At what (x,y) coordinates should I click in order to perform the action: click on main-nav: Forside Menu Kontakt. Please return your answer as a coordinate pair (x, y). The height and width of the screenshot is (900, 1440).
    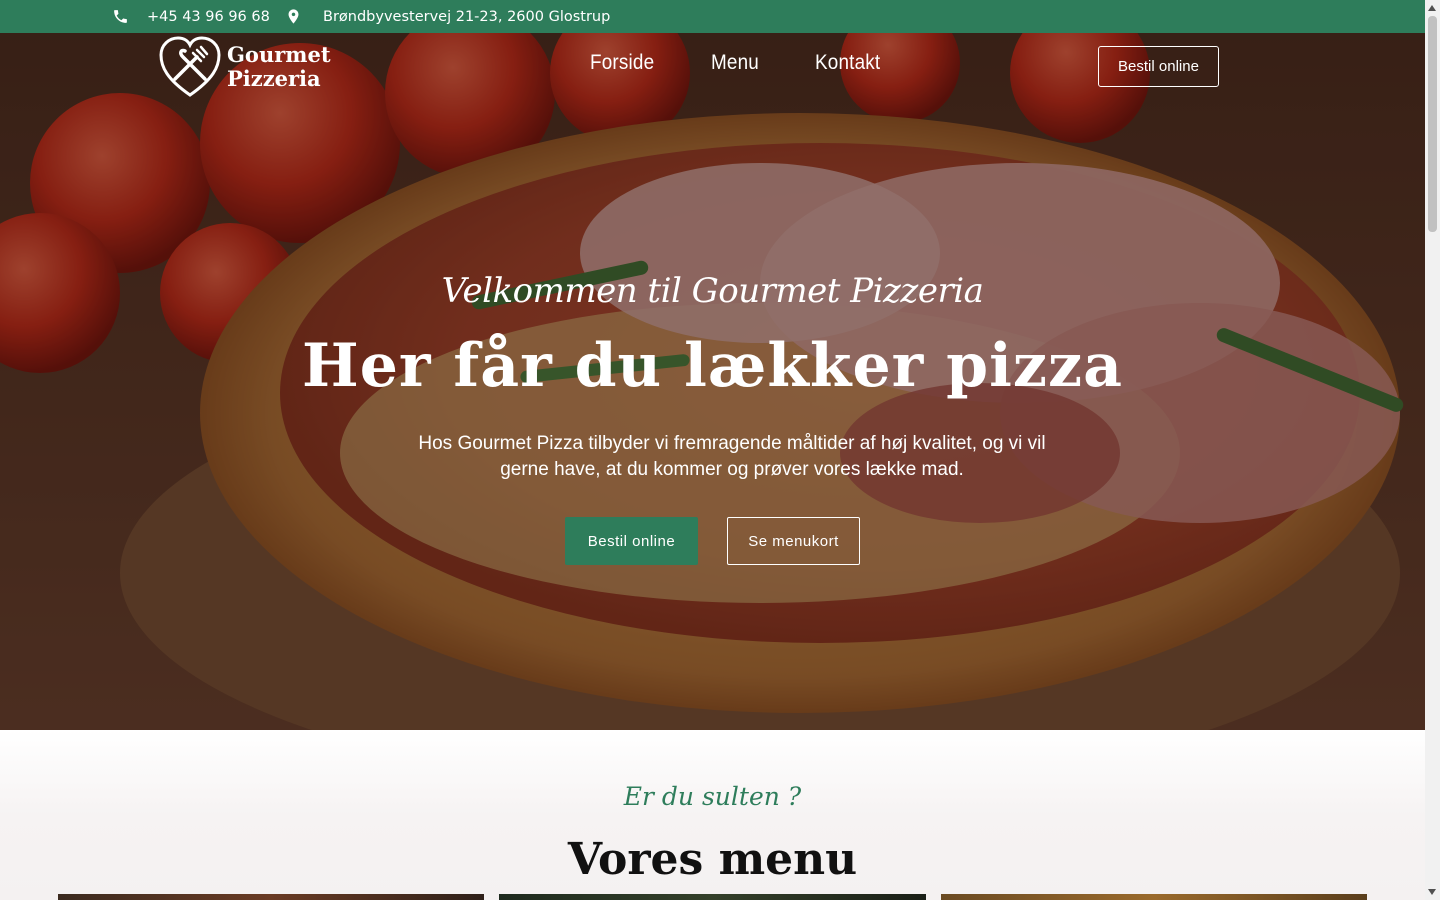
    Looking at the image, I should click on (763, 63).